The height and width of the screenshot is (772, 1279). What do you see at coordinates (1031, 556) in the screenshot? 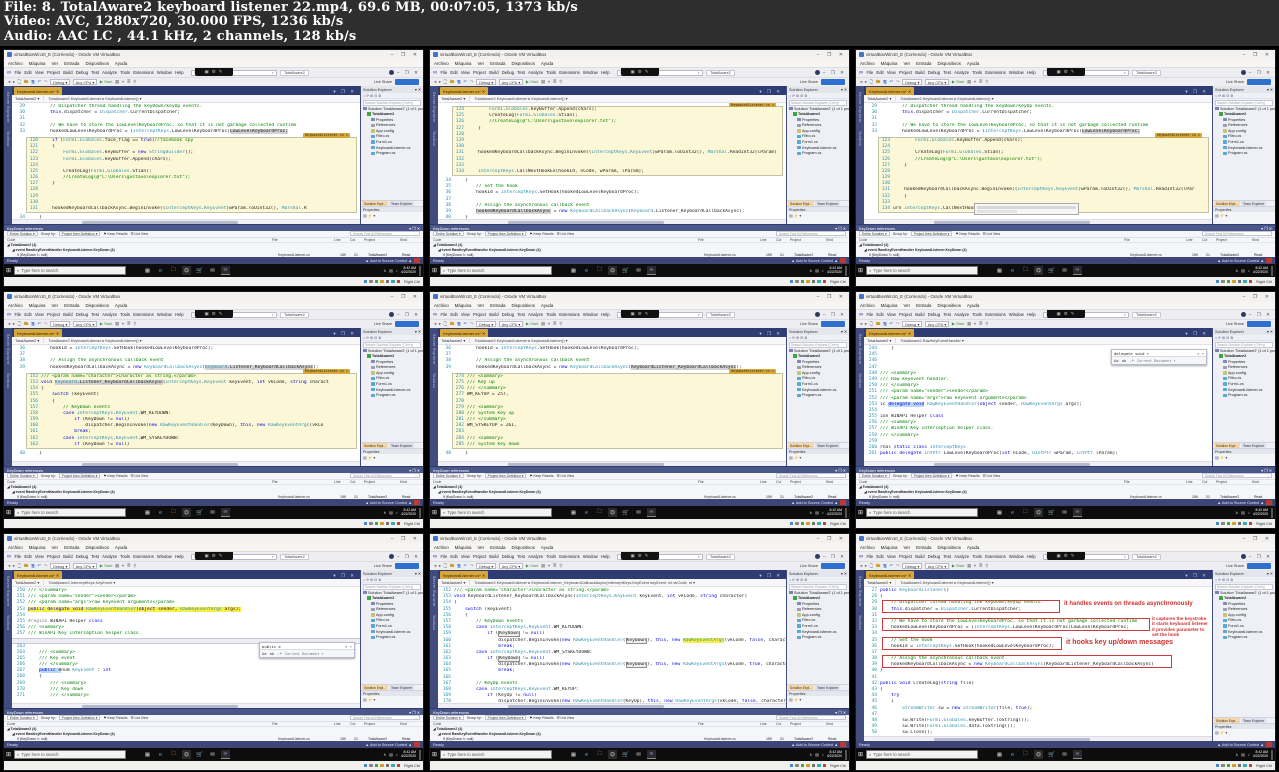
I see `vs-menu-item: Help` at bounding box center [1031, 556].